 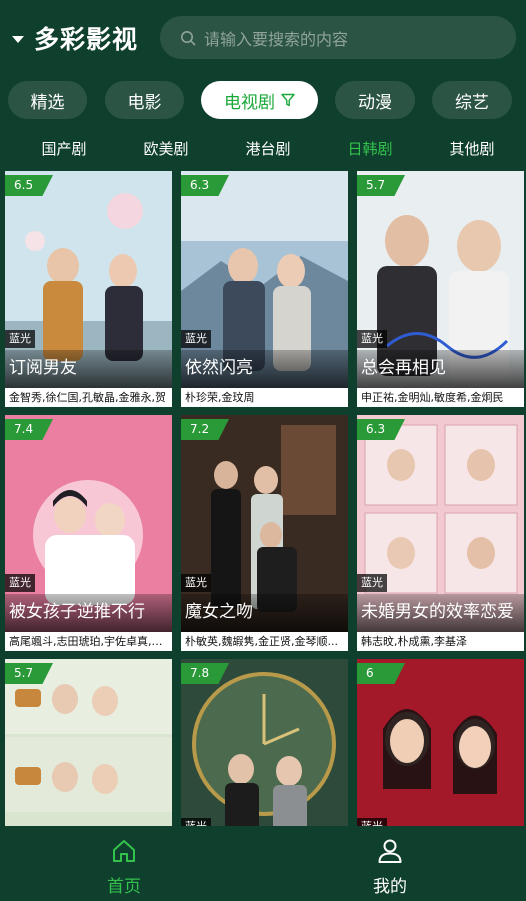 I want to click on drama-title: 被女孩子逆推不行, so click(x=88, y=613).